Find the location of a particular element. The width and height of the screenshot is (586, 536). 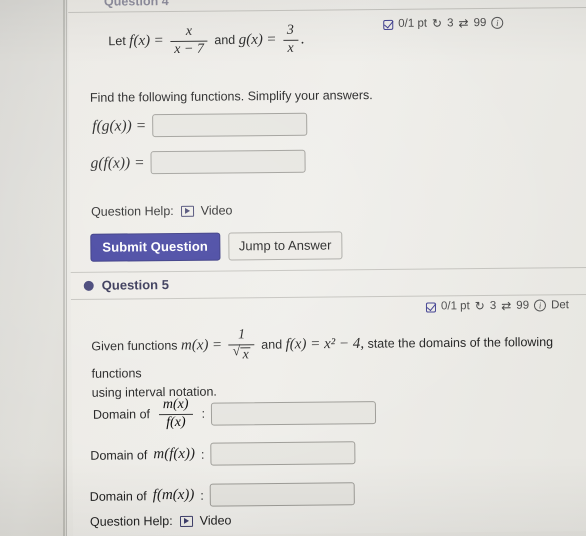

question5-conjunction: and is located at coordinates (272, 344).